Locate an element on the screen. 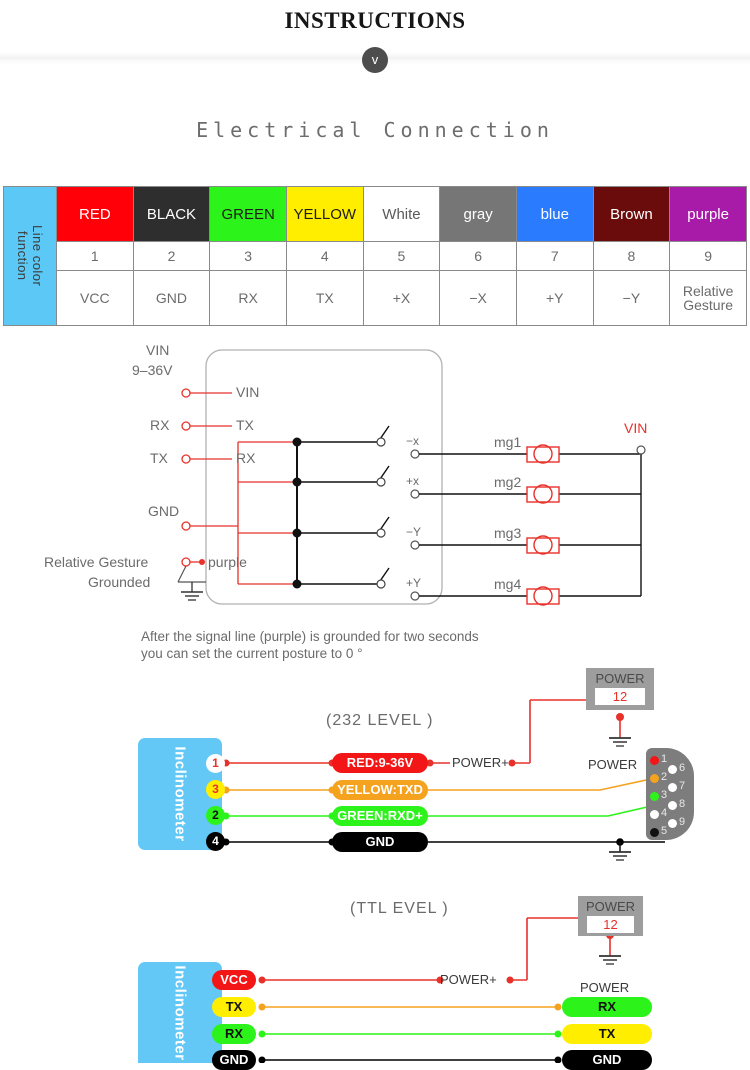  ttl-power-box-label: POWER is located at coordinates (610, 906).